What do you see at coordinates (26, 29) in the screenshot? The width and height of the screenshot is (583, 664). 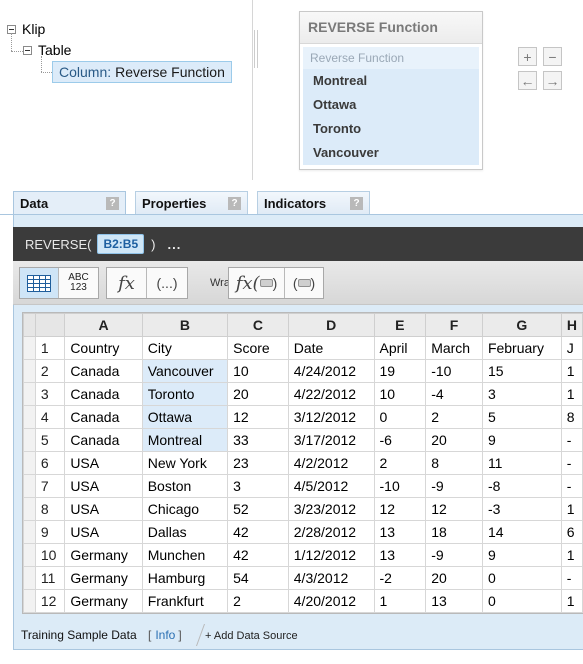 I see `tree-node-klip: Klip` at bounding box center [26, 29].